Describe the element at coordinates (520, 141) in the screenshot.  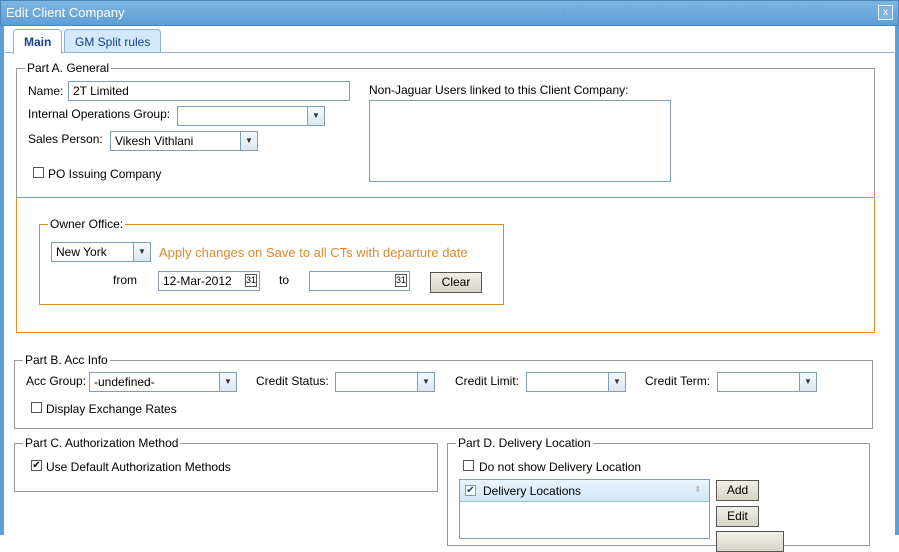
I see `users-list` at that location.